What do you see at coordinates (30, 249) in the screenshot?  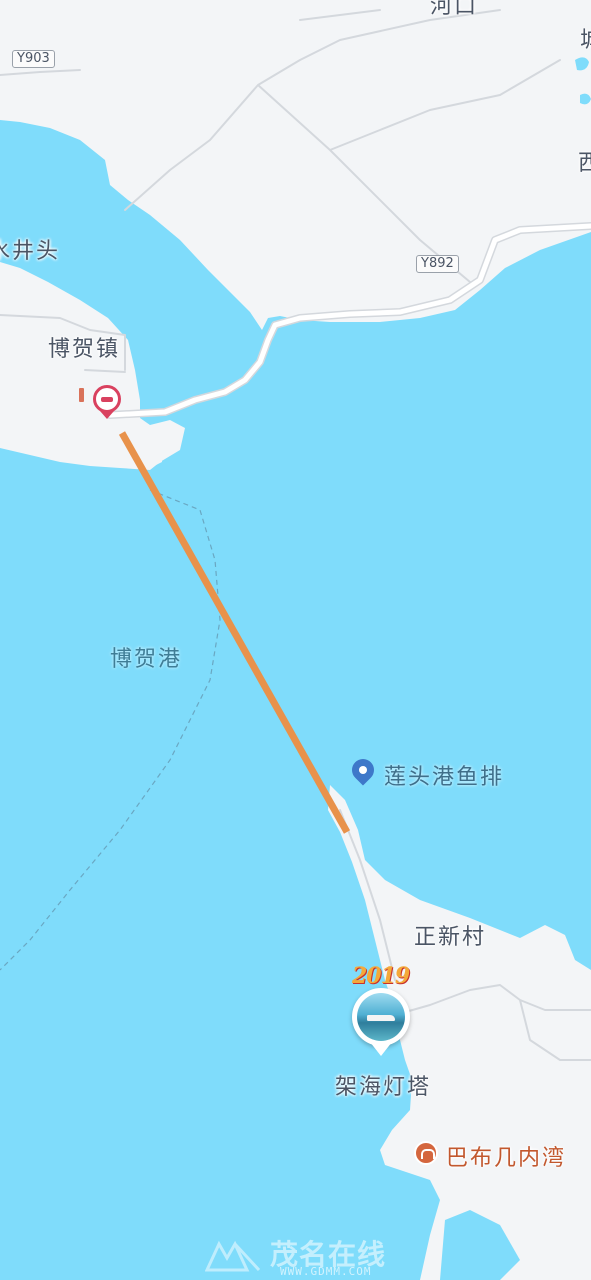 I see `place-label-jingtou: 水井头` at bounding box center [30, 249].